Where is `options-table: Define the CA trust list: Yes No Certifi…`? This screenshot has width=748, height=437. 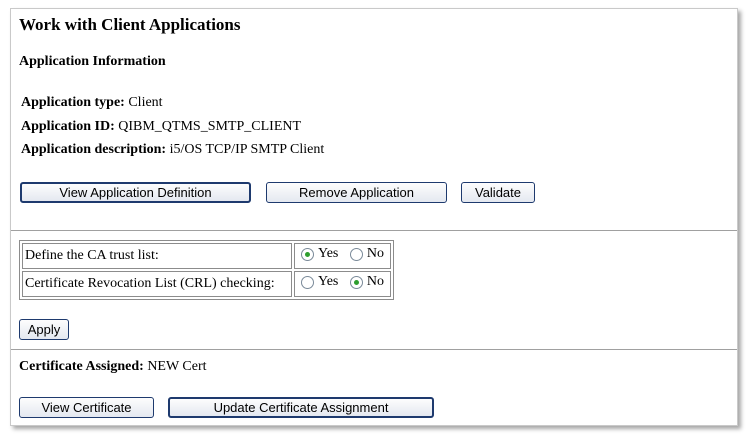
options-table: Define the CA trust list: Yes No Certifi… is located at coordinates (206, 270).